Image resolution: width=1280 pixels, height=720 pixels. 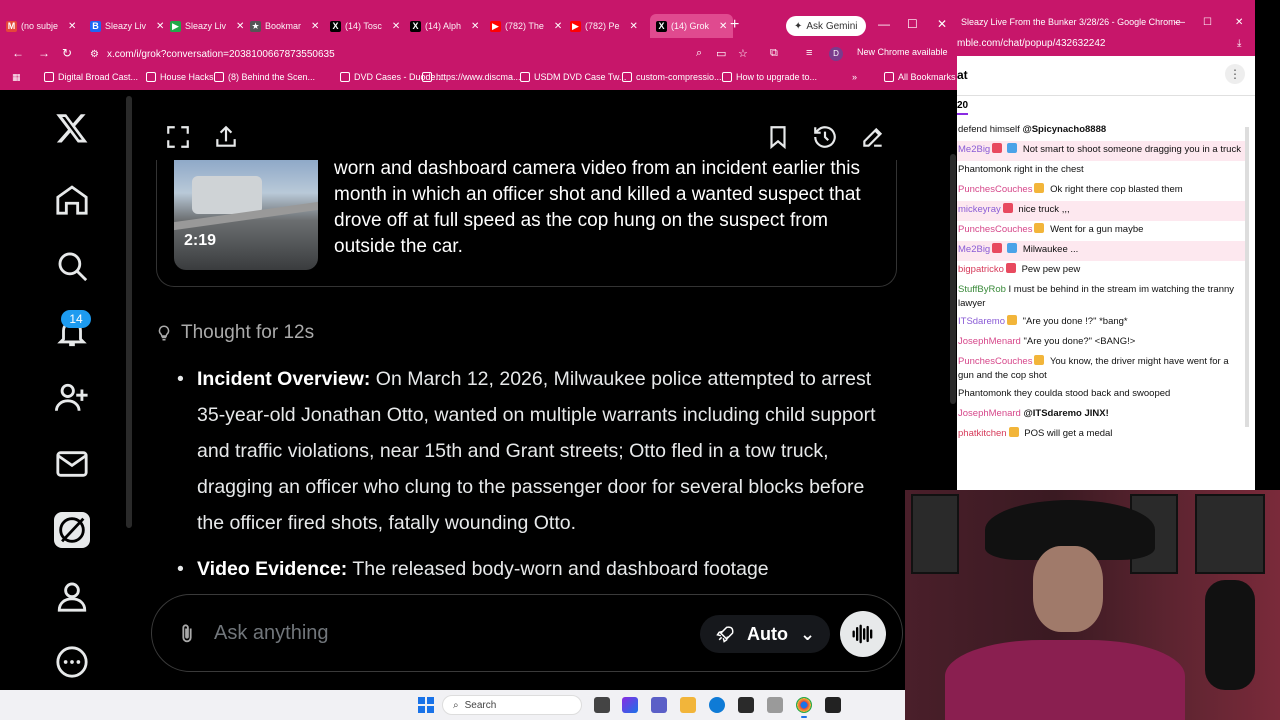 What do you see at coordinates (72, 530) in the screenshot?
I see `grok-icon` at bounding box center [72, 530].